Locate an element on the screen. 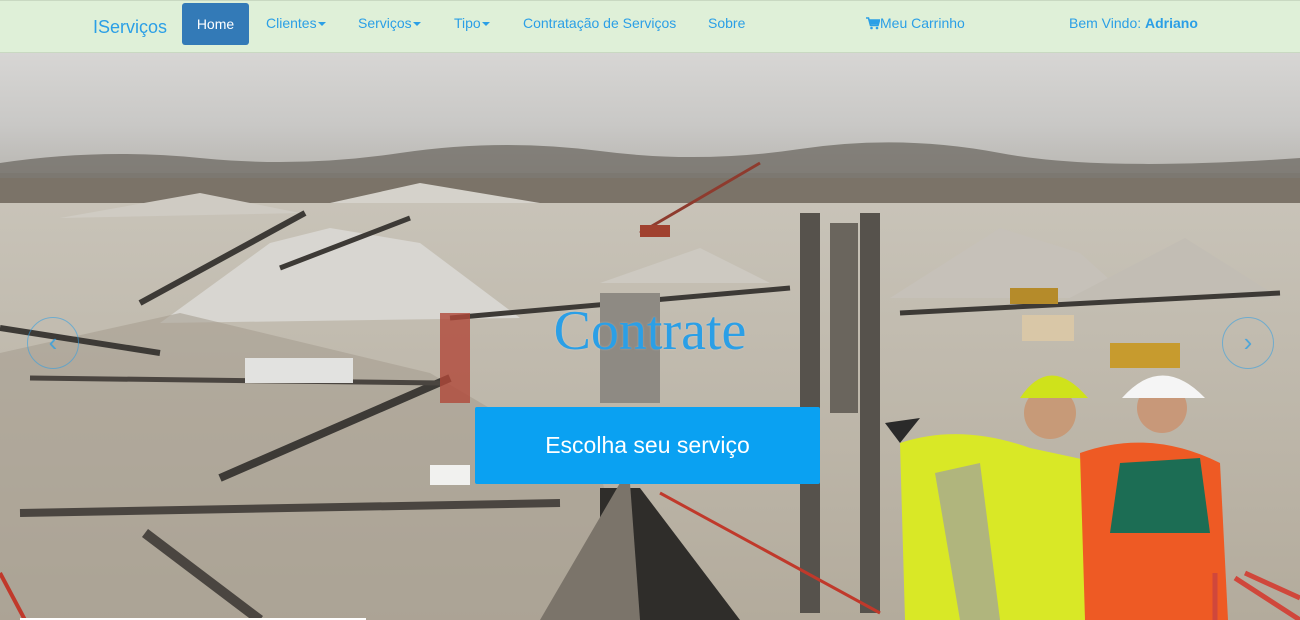 This screenshot has height=620, width=1300. carousel-prev-button: ‹ is located at coordinates (53, 343).